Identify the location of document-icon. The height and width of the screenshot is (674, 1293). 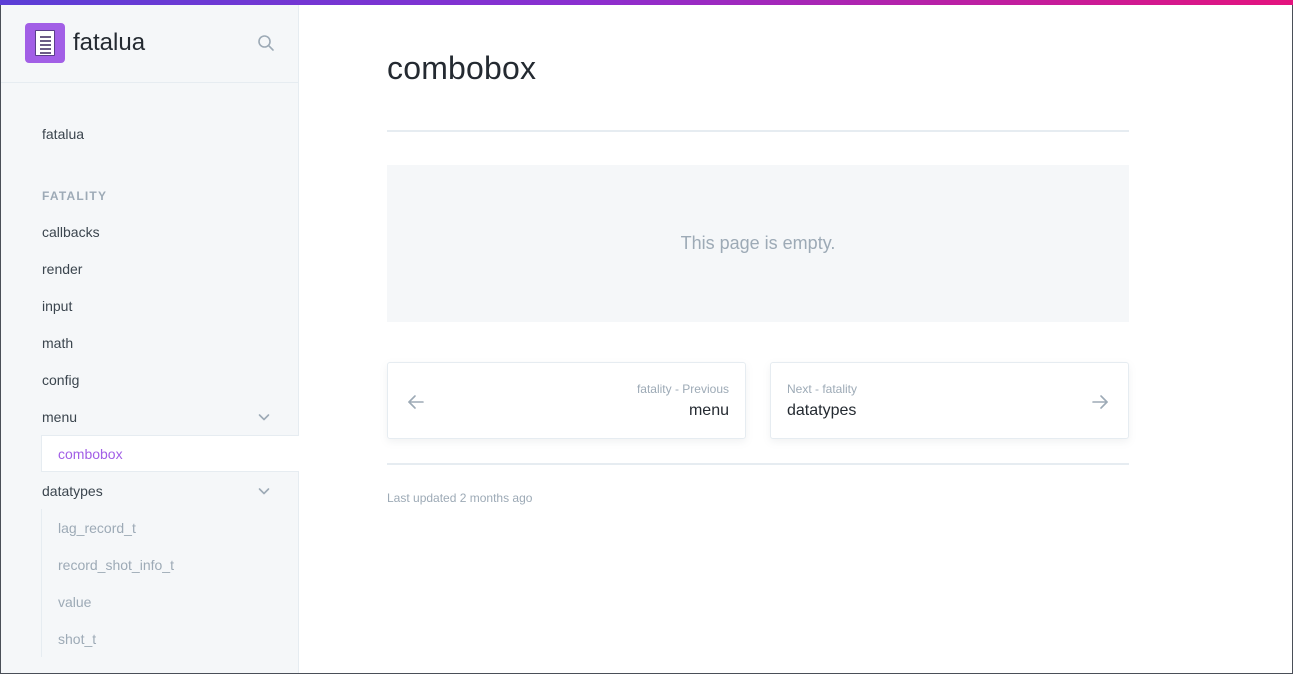
(45, 43).